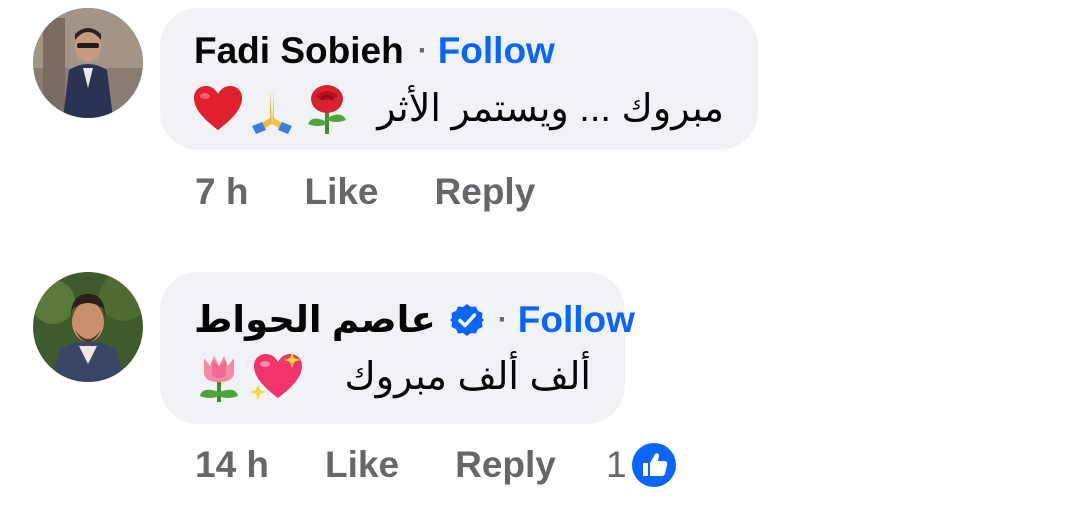 Image resolution: width=1080 pixels, height=527 pixels. Describe the element at coordinates (218, 111) in the screenshot. I see `red-heart-icon` at that location.